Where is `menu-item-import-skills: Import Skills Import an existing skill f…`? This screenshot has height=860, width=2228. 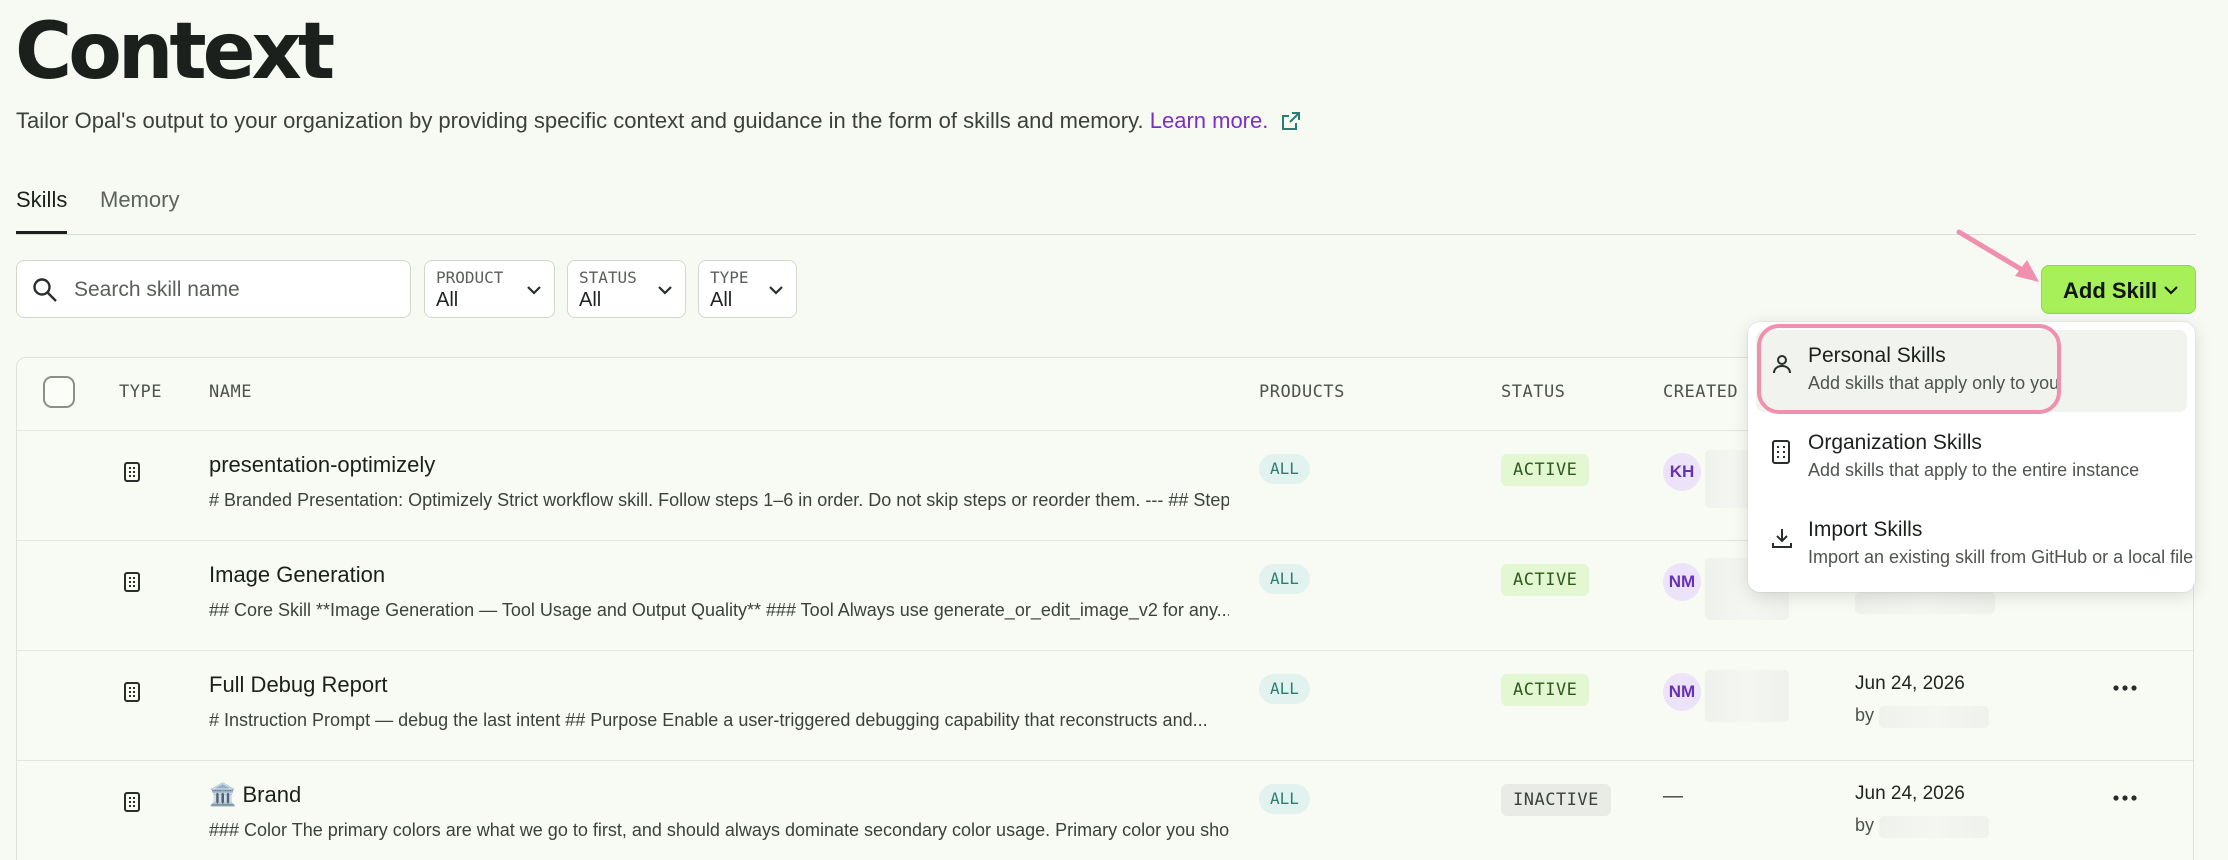 menu-item-import-skills: Import Skills Import an existing skill f… is located at coordinates (1974, 545).